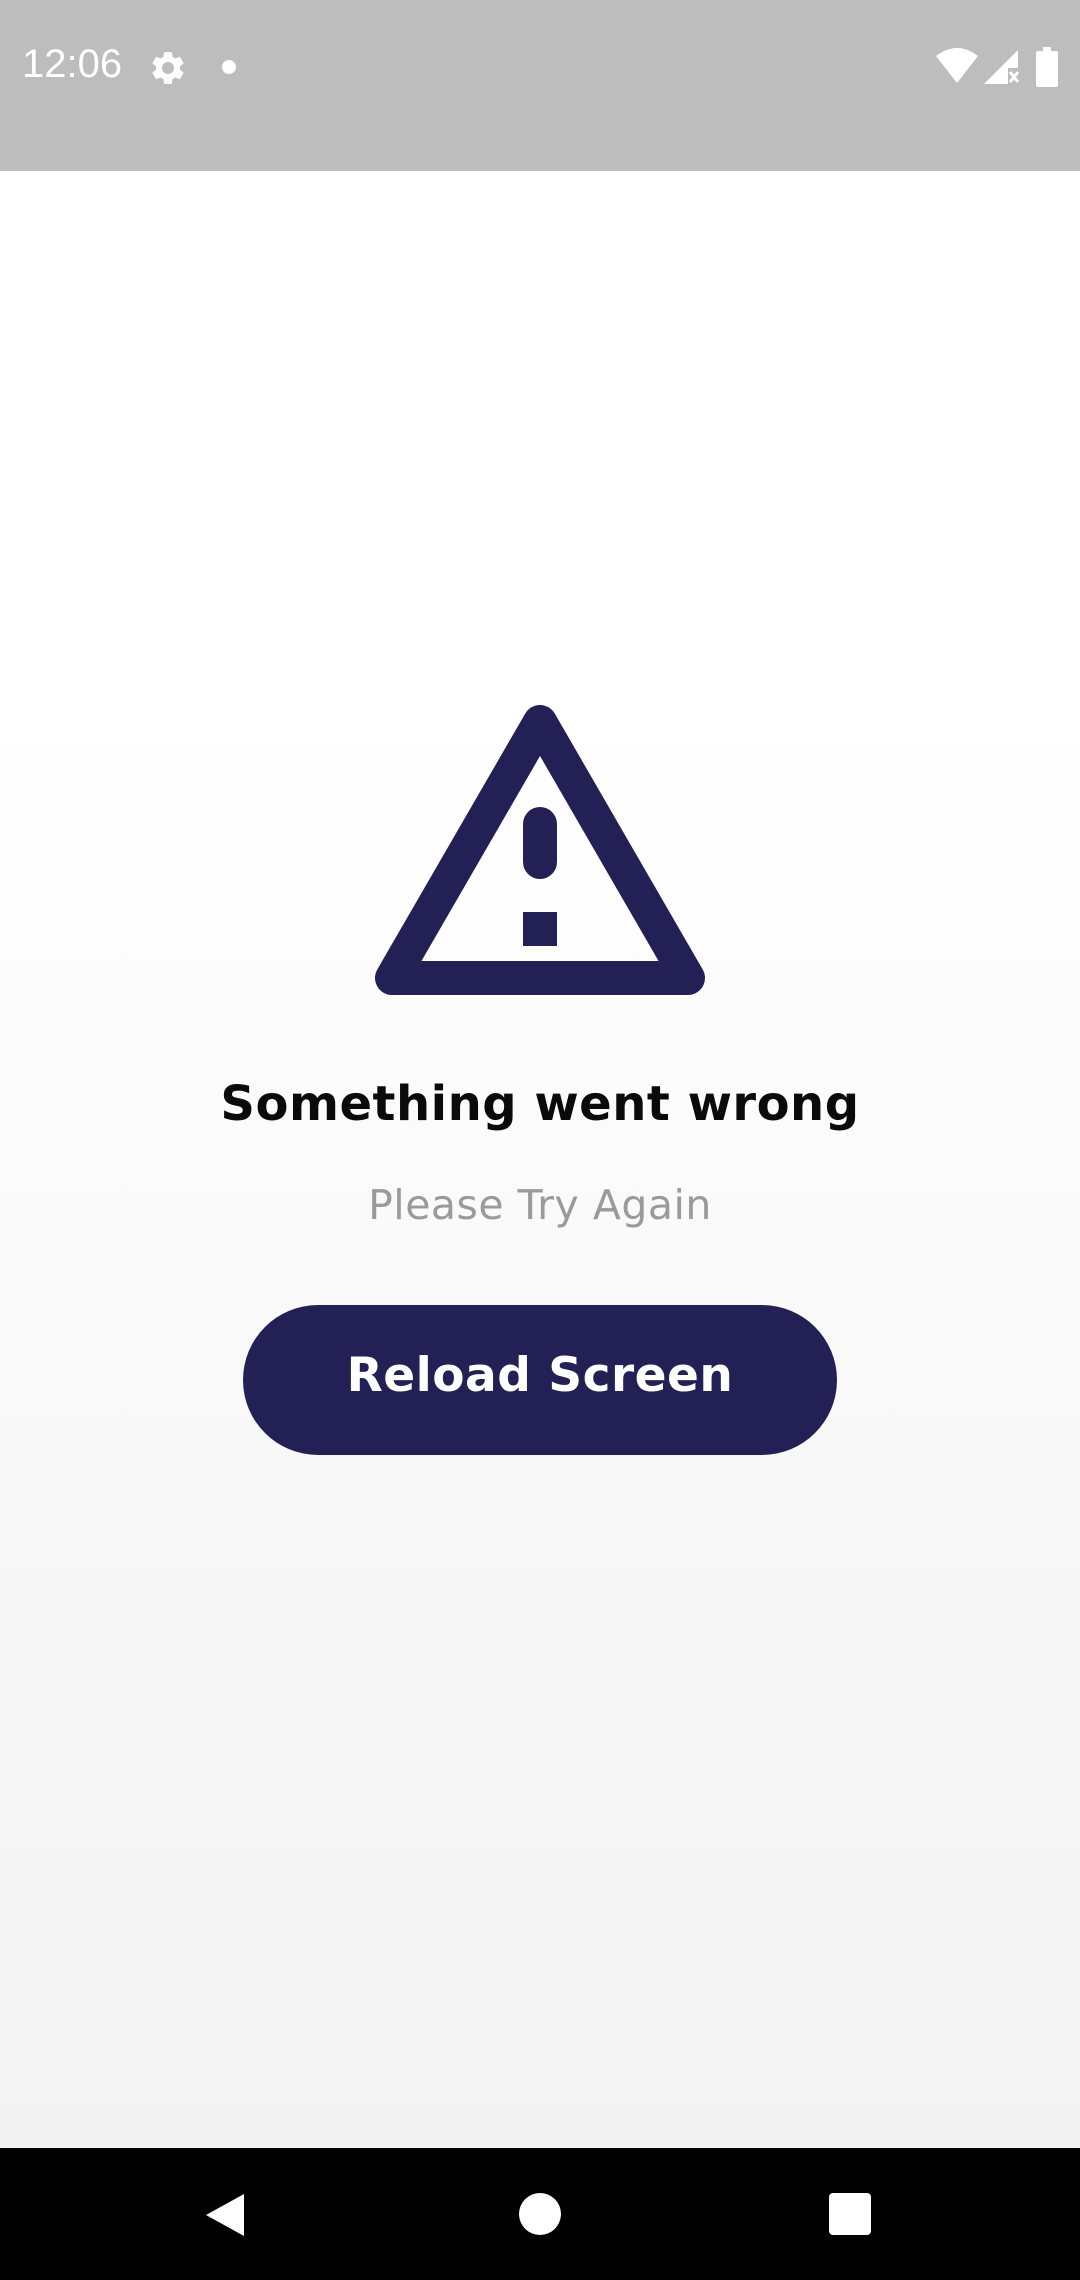 The image size is (1080, 2280). I want to click on navigation-bar, so click(540, 2214).